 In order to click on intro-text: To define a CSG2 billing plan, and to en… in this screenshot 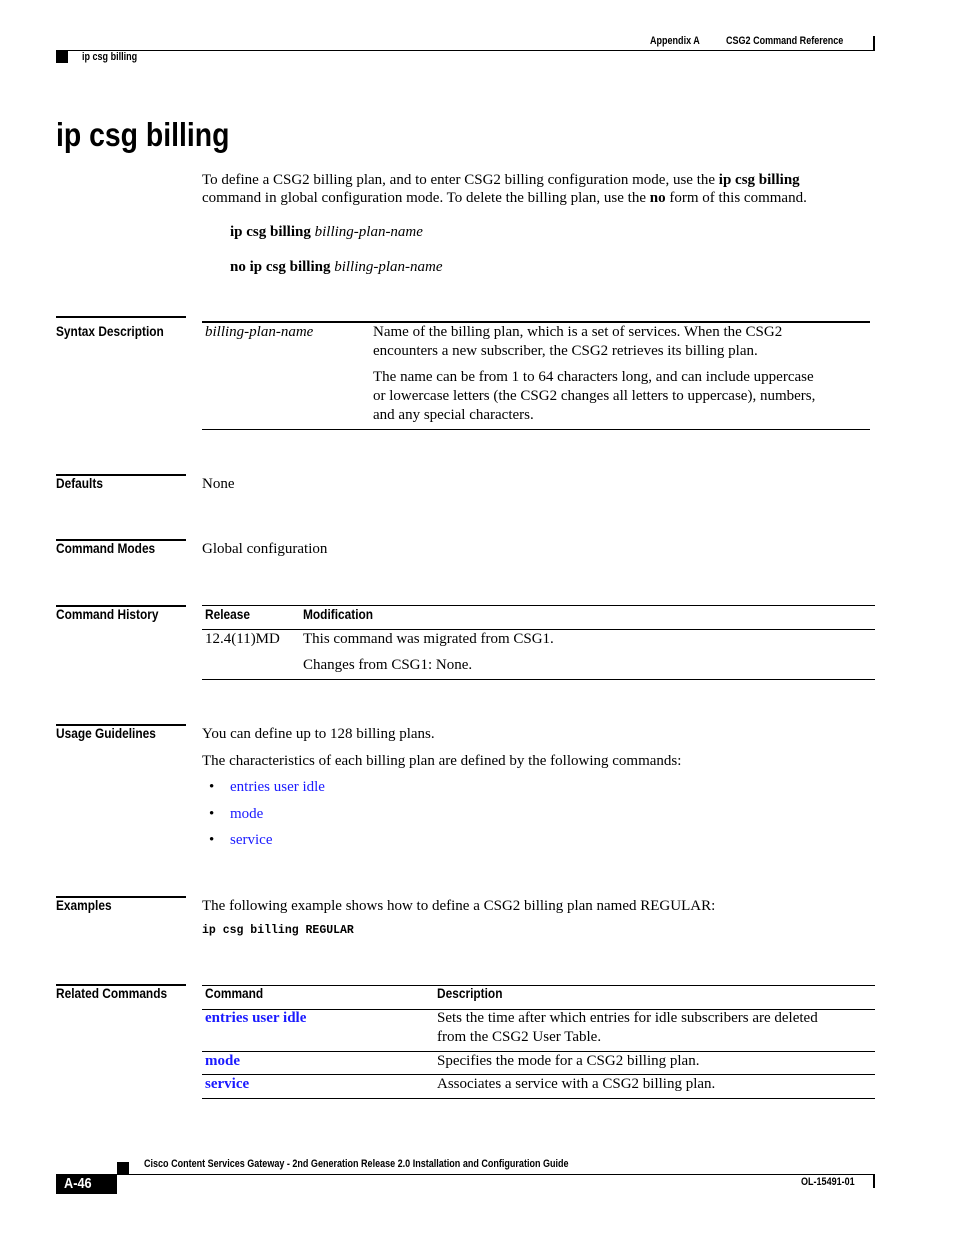, I will do `click(460, 180)`.